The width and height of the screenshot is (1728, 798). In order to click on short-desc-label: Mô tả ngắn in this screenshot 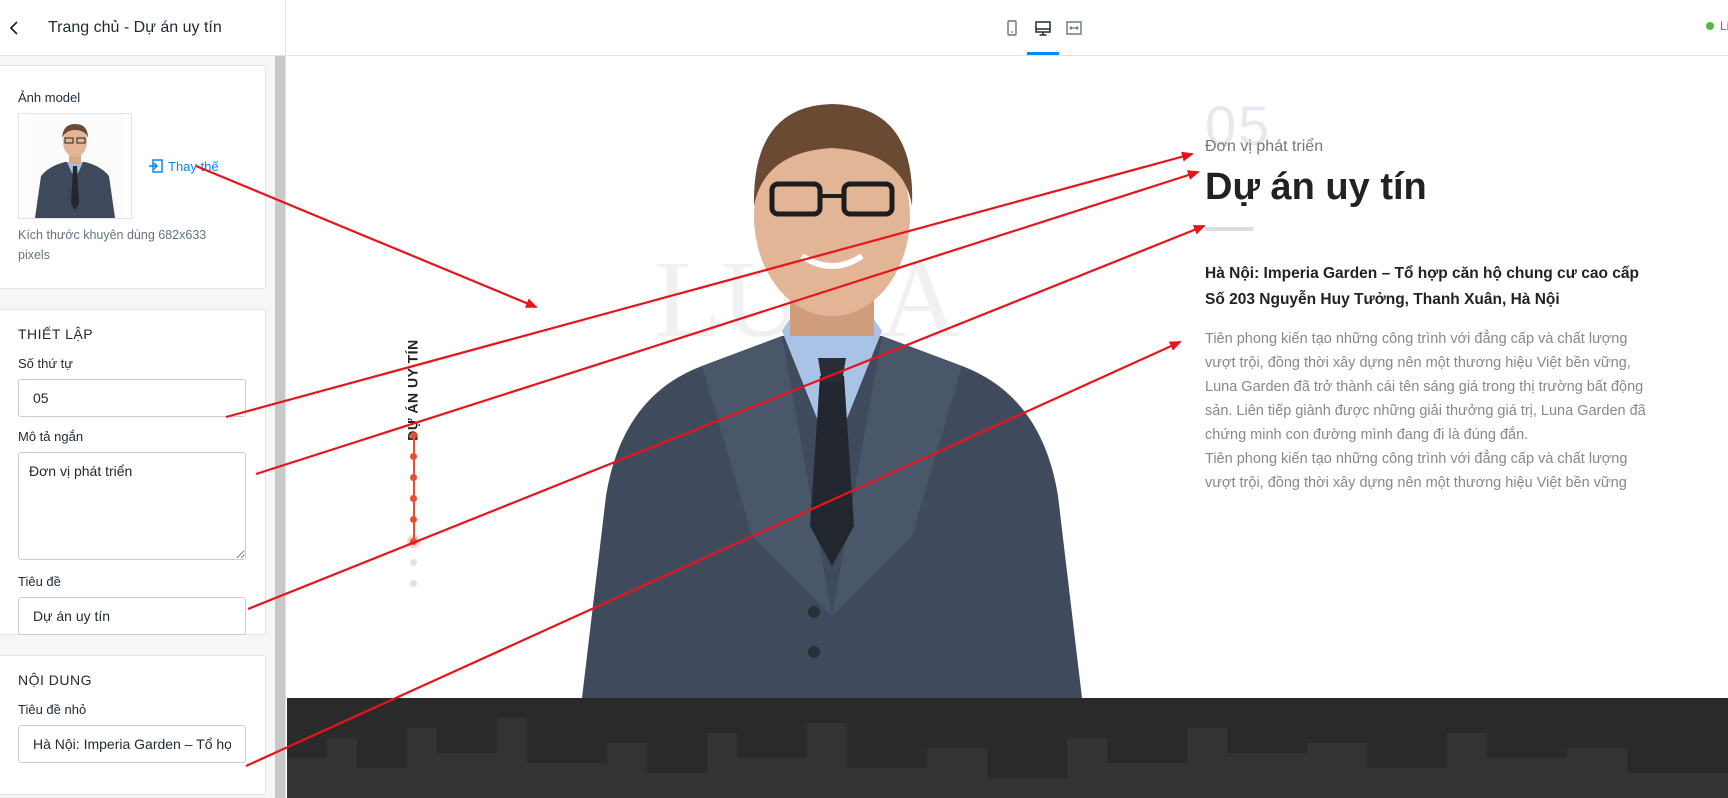, I will do `click(51, 436)`.